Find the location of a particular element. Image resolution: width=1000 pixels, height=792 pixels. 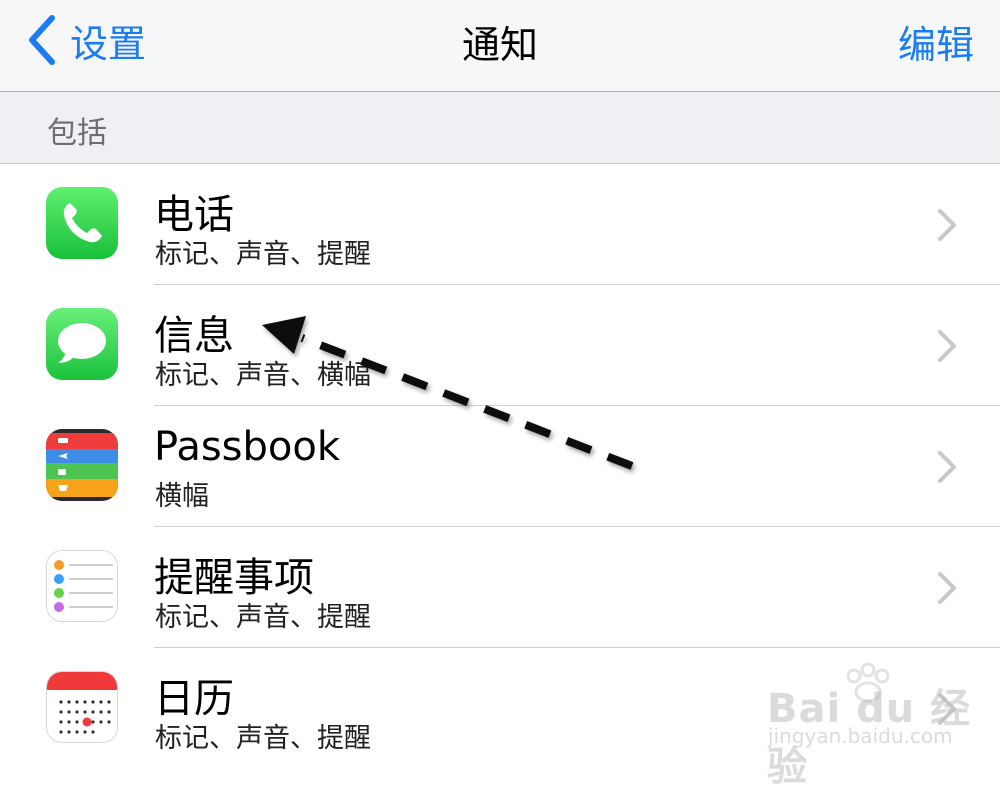

navigation-bar: 设置 通知 编辑 is located at coordinates (500, 46).